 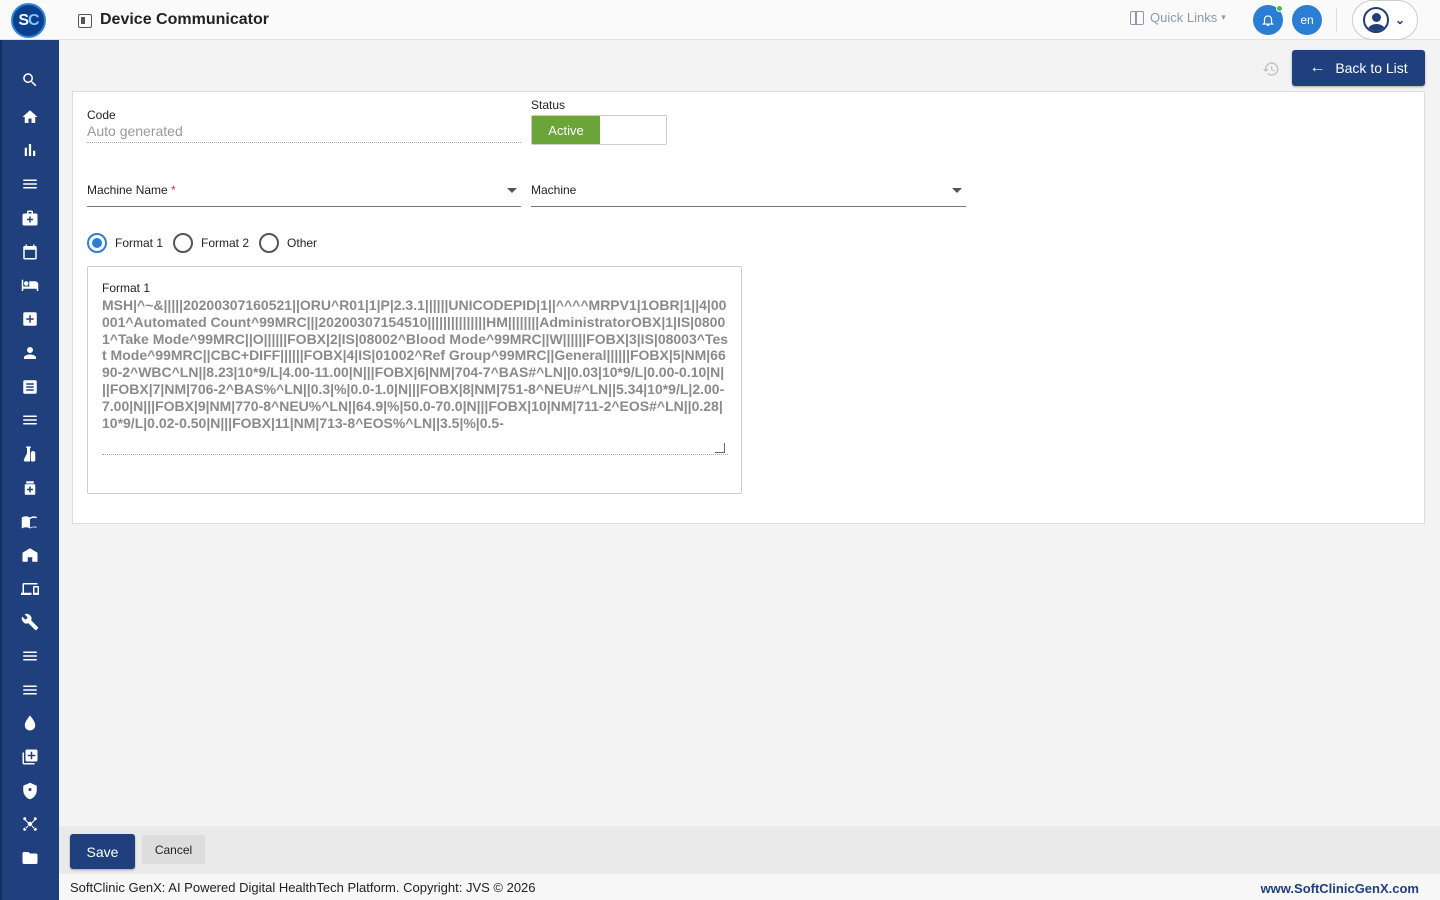 What do you see at coordinates (23, 20) in the screenshot?
I see `logo-letter-s: S` at bounding box center [23, 20].